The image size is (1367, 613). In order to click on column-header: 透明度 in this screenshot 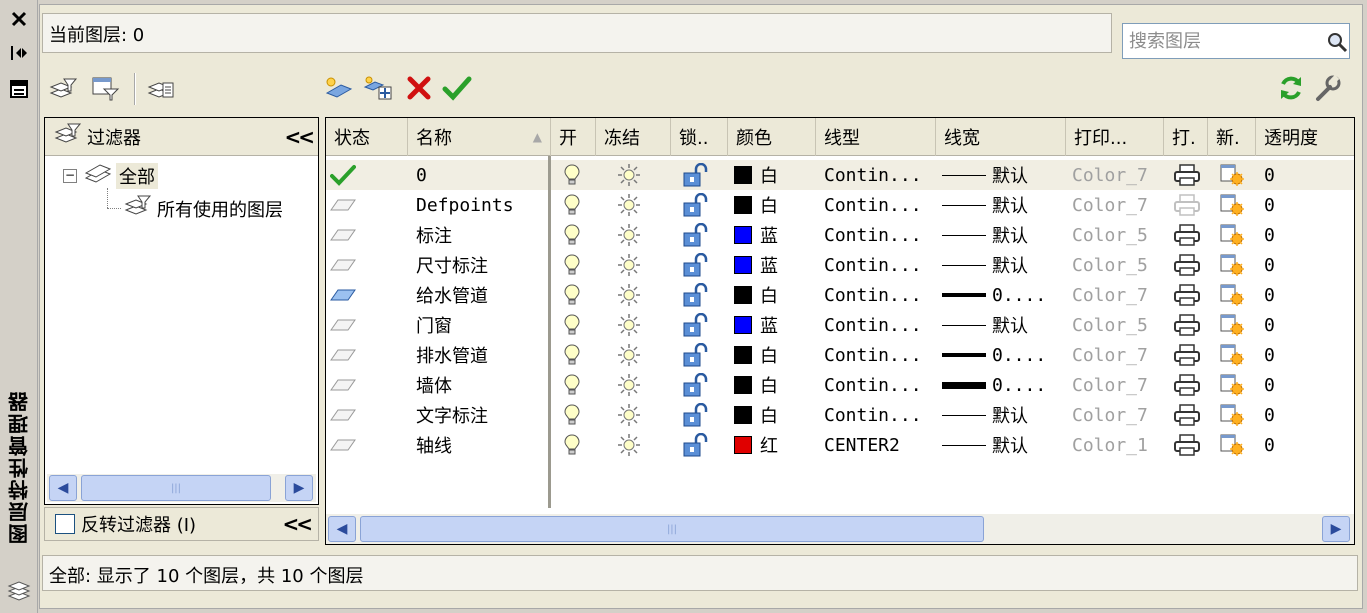, I will do `click(1305, 137)`.